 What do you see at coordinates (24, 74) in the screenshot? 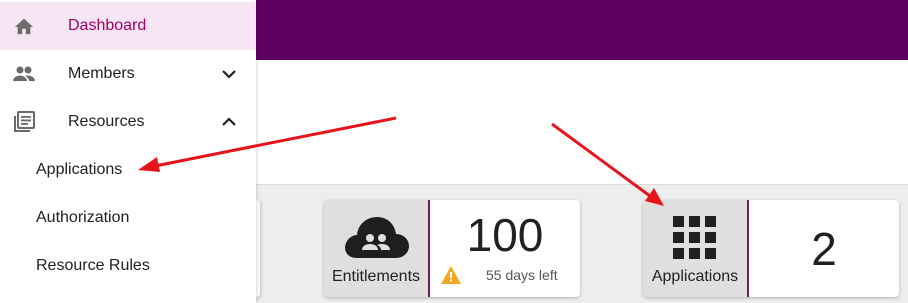
I see `people-icon` at bounding box center [24, 74].